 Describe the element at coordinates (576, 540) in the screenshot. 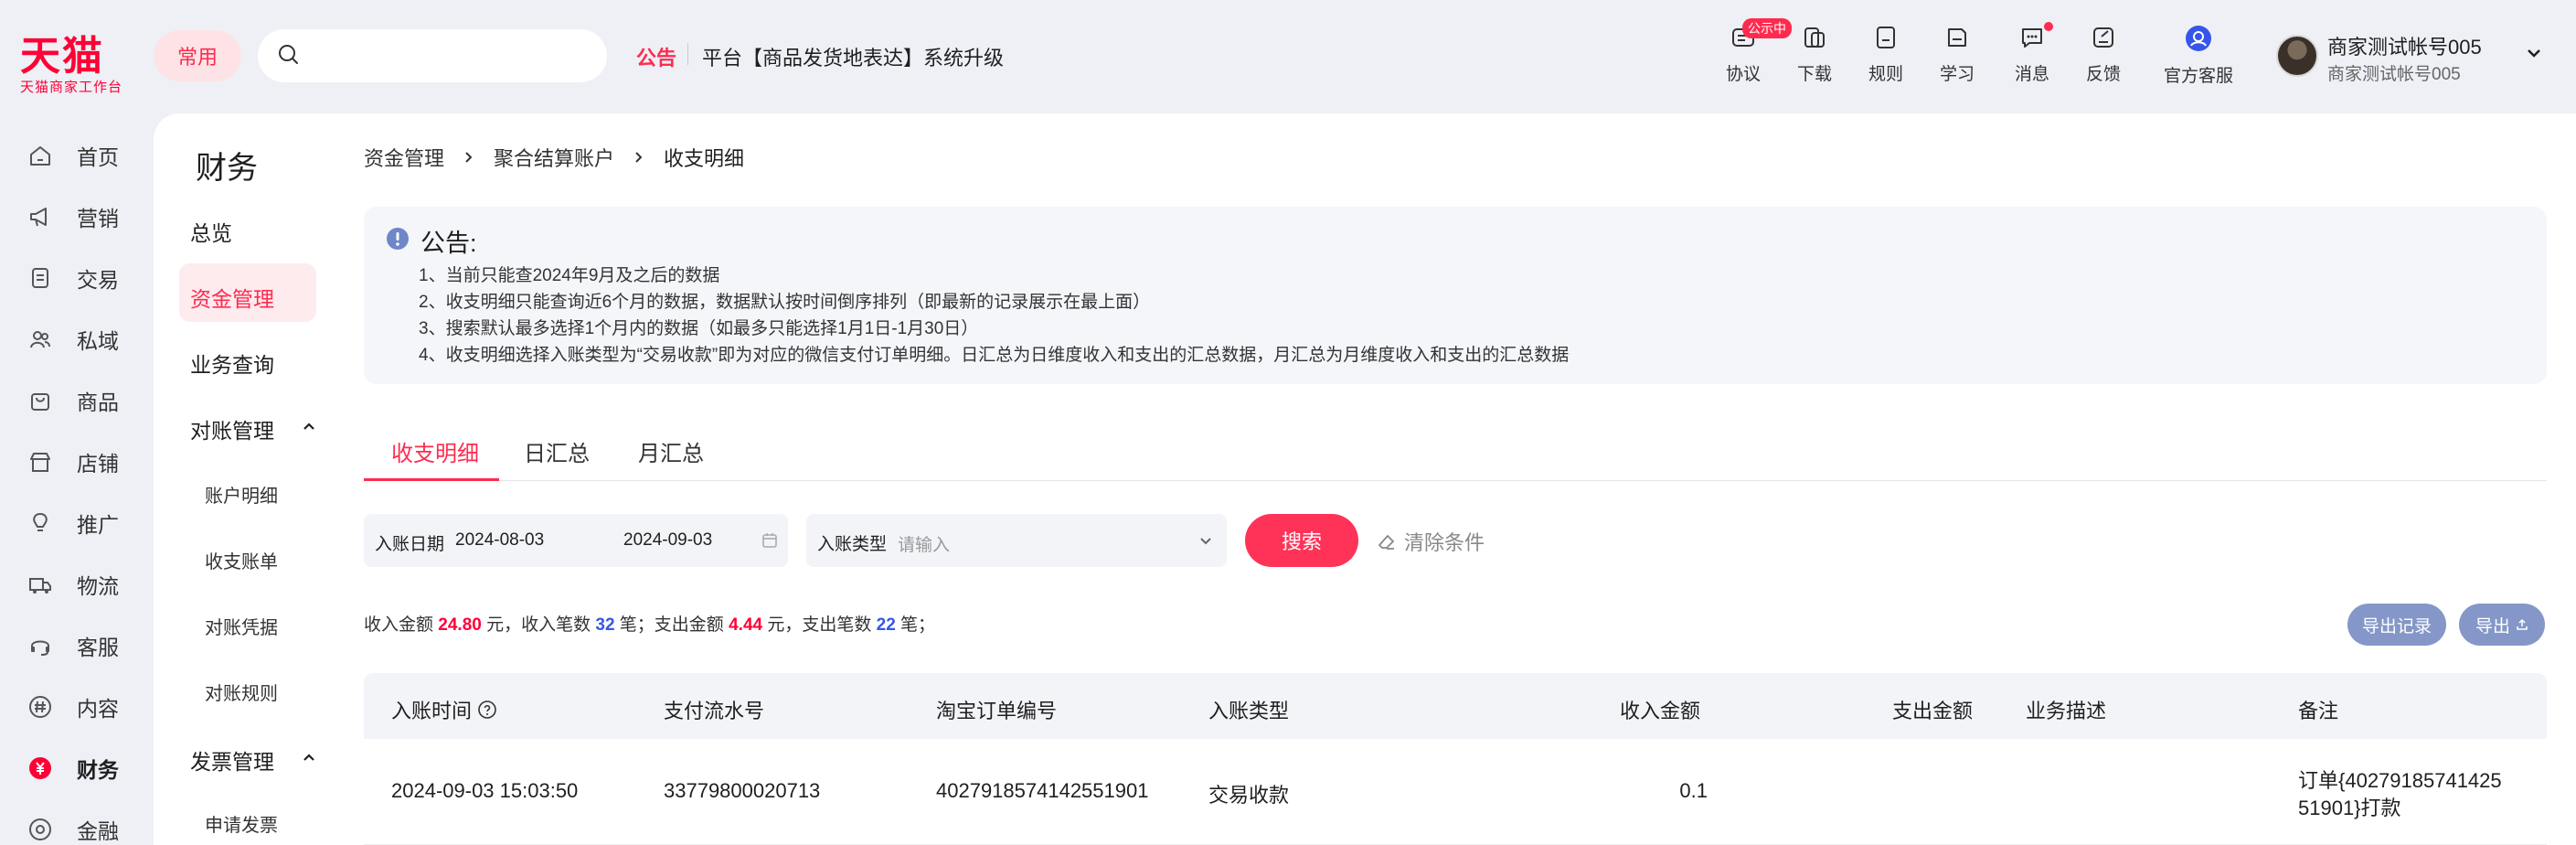

I see `date-range-picker: 入账日期 2024-08-03 2024-09-03` at that location.